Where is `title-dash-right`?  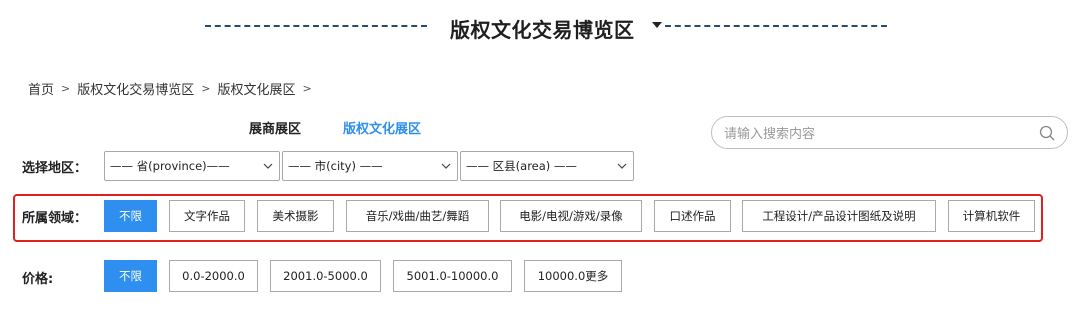 title-dash-right is located at coordinates (776, 26).